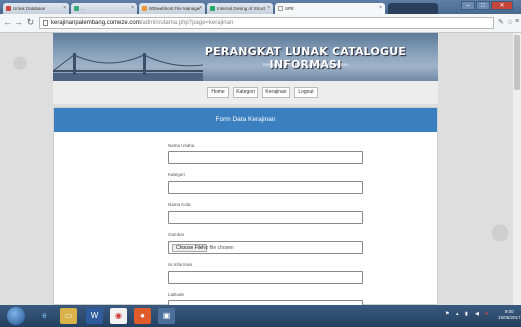  What do you see at coordinates (305, 58) in the screenshot?
I see `site-title: PERANGKAT LUNAK CATALOGUE INFORMASI` at bounding box center [305, 58].